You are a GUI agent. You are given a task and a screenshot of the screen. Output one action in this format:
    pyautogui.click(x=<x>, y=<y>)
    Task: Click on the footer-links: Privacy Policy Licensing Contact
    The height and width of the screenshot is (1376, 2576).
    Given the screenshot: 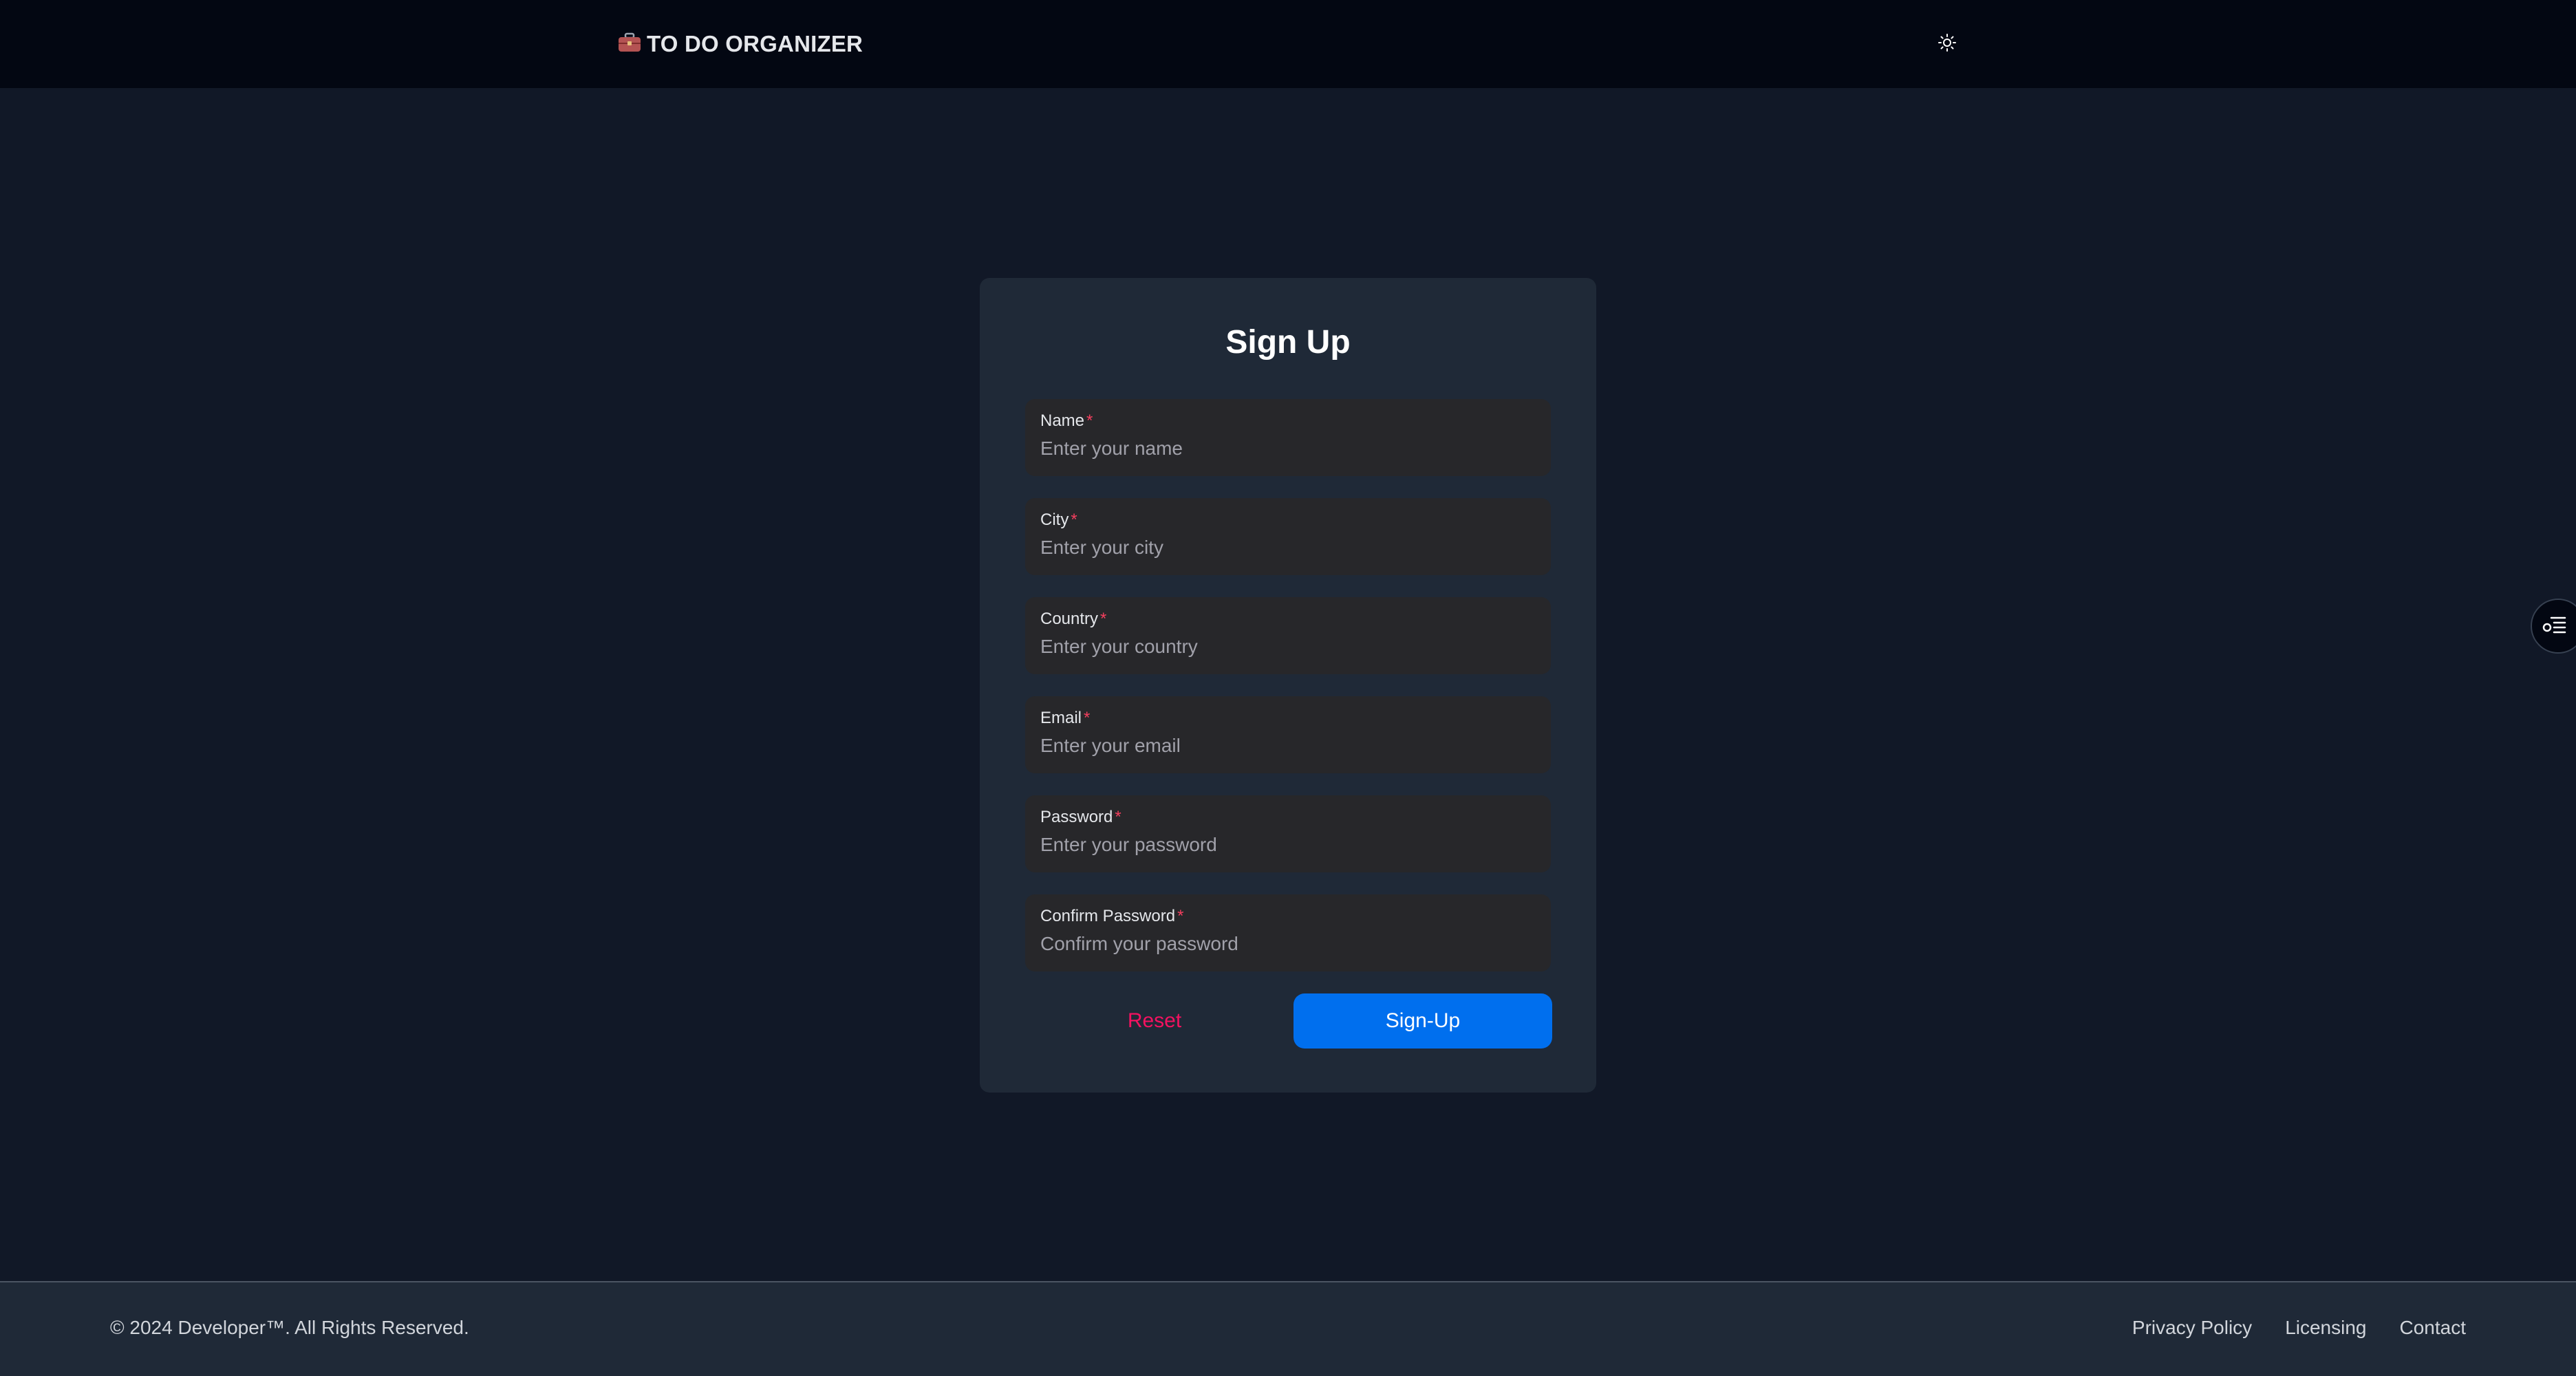 What is the action you would take?
    pyautogui.click(x=2299, y=1328)
    